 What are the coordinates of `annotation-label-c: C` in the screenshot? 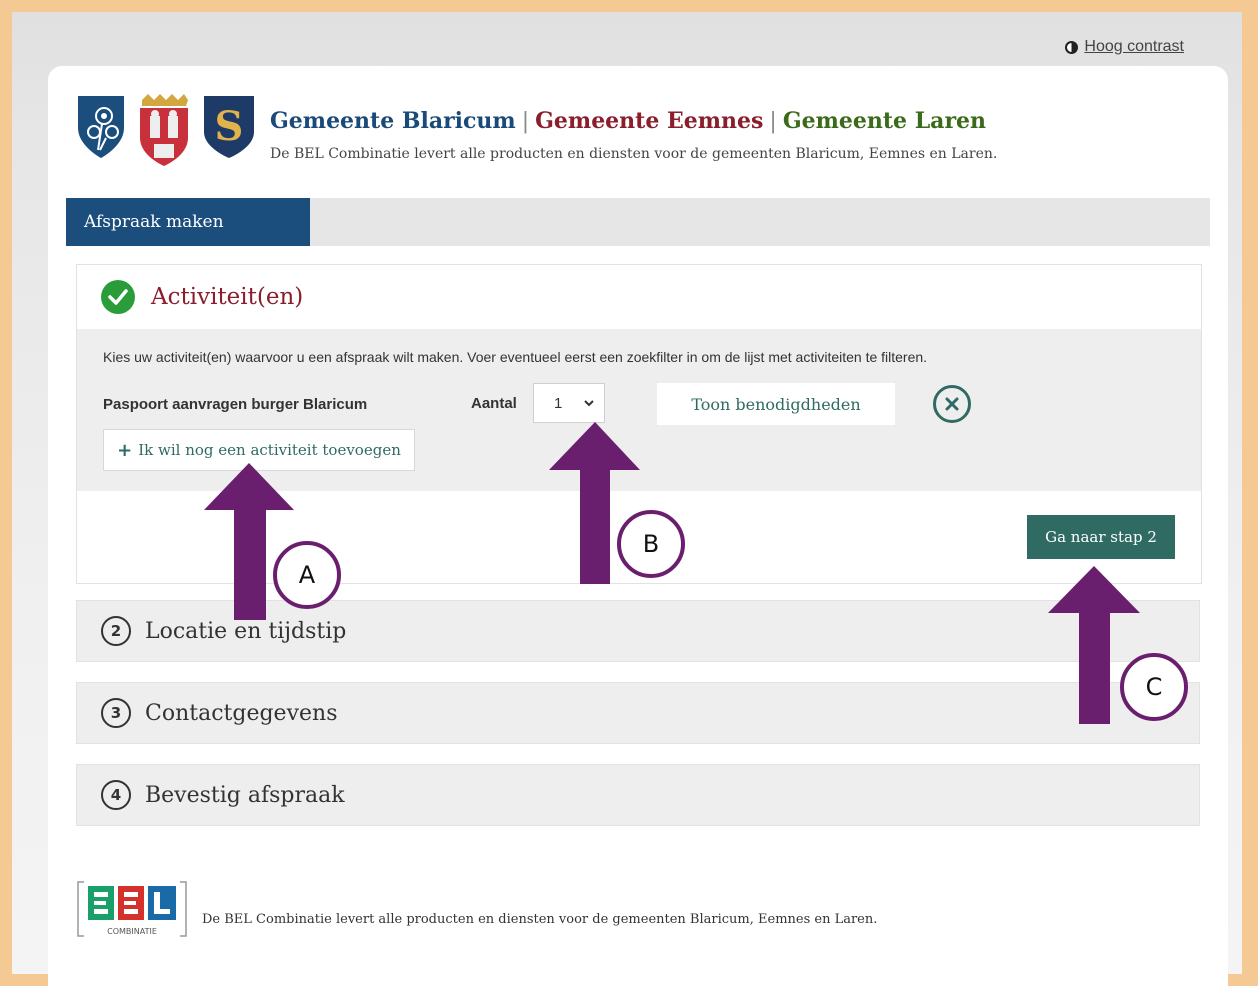 It's located at (1154, 687).